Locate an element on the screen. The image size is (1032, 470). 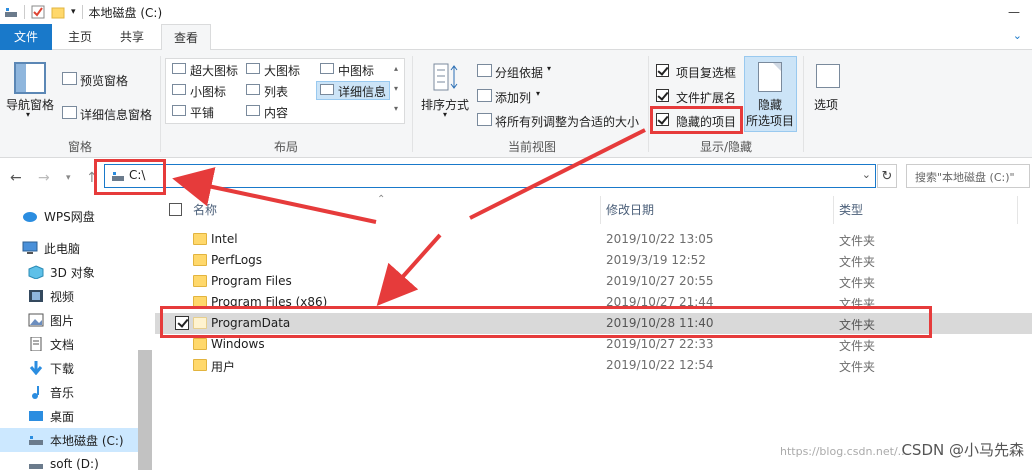
sidebar-item-label: soft (D:) is located at coordinates (74, 463).